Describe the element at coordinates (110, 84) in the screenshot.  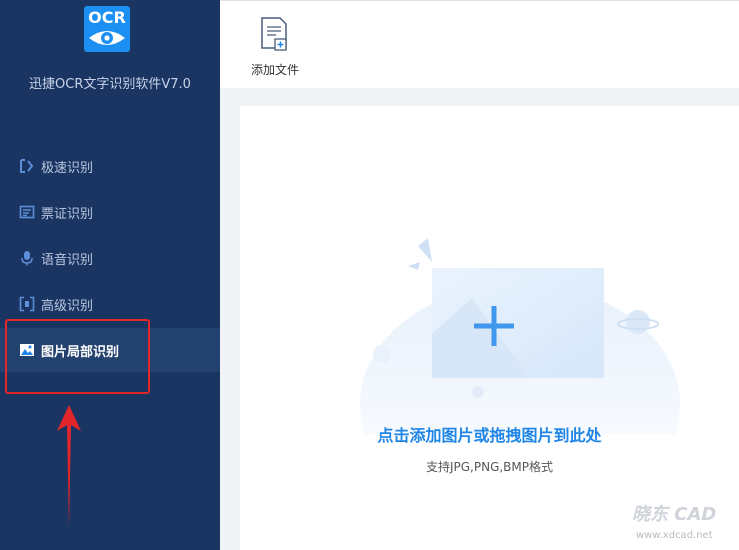
I see `app-title: 迅捷OCR文字识别软件V7.0` at that location.